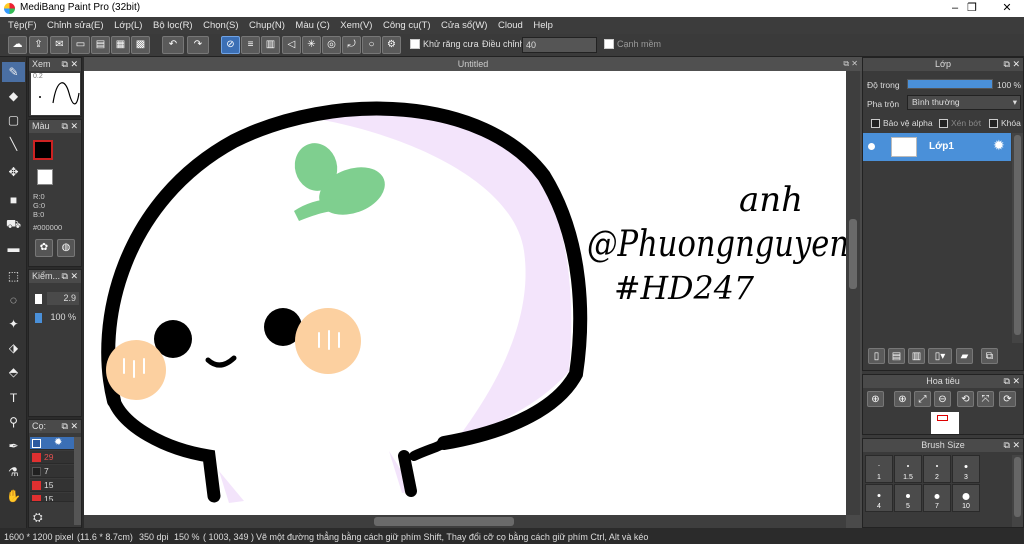  Describe the element at coordinates (415, 44) in the screenshot. I see `antialias-checkbox` at that location.